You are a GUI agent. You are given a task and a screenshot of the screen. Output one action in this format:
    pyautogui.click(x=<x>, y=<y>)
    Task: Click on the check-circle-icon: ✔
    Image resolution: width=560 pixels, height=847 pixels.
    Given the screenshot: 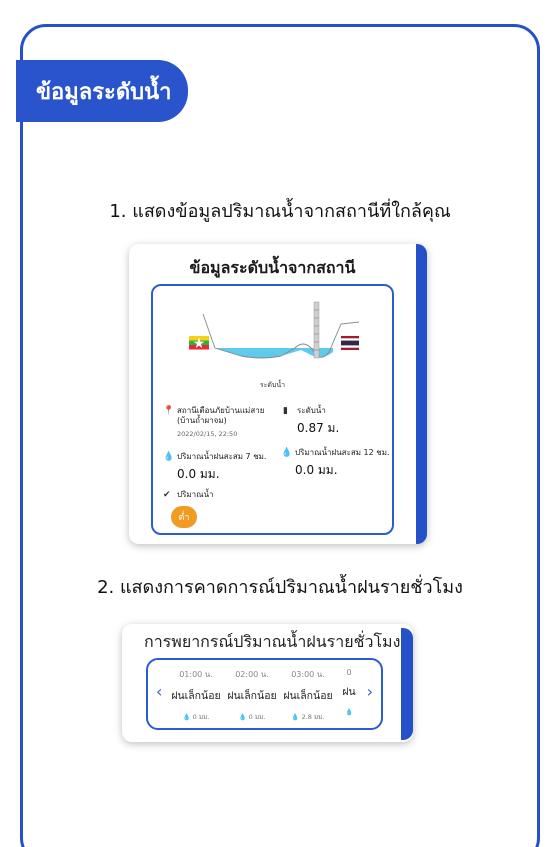 What is the action you would take?
    pyautogui.click(x=167, y=495)
    